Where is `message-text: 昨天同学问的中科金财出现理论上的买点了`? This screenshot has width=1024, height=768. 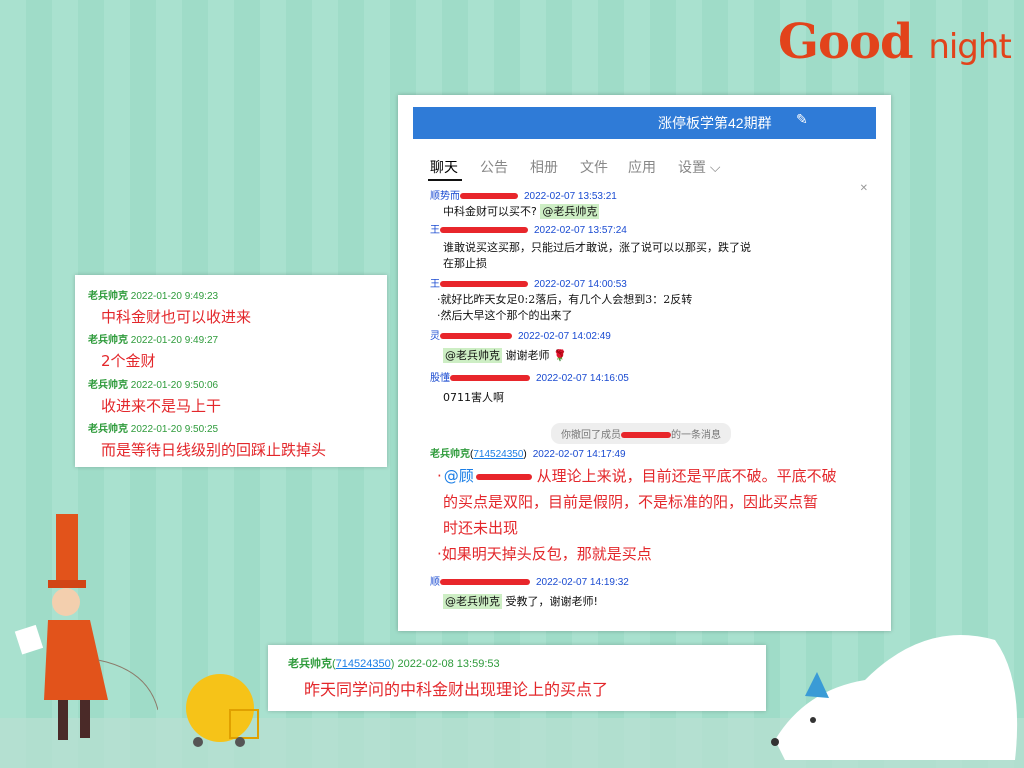
message-text: 昨天同学问的中科金财出现理论上的买点了 is located at coordinates (456, 689).